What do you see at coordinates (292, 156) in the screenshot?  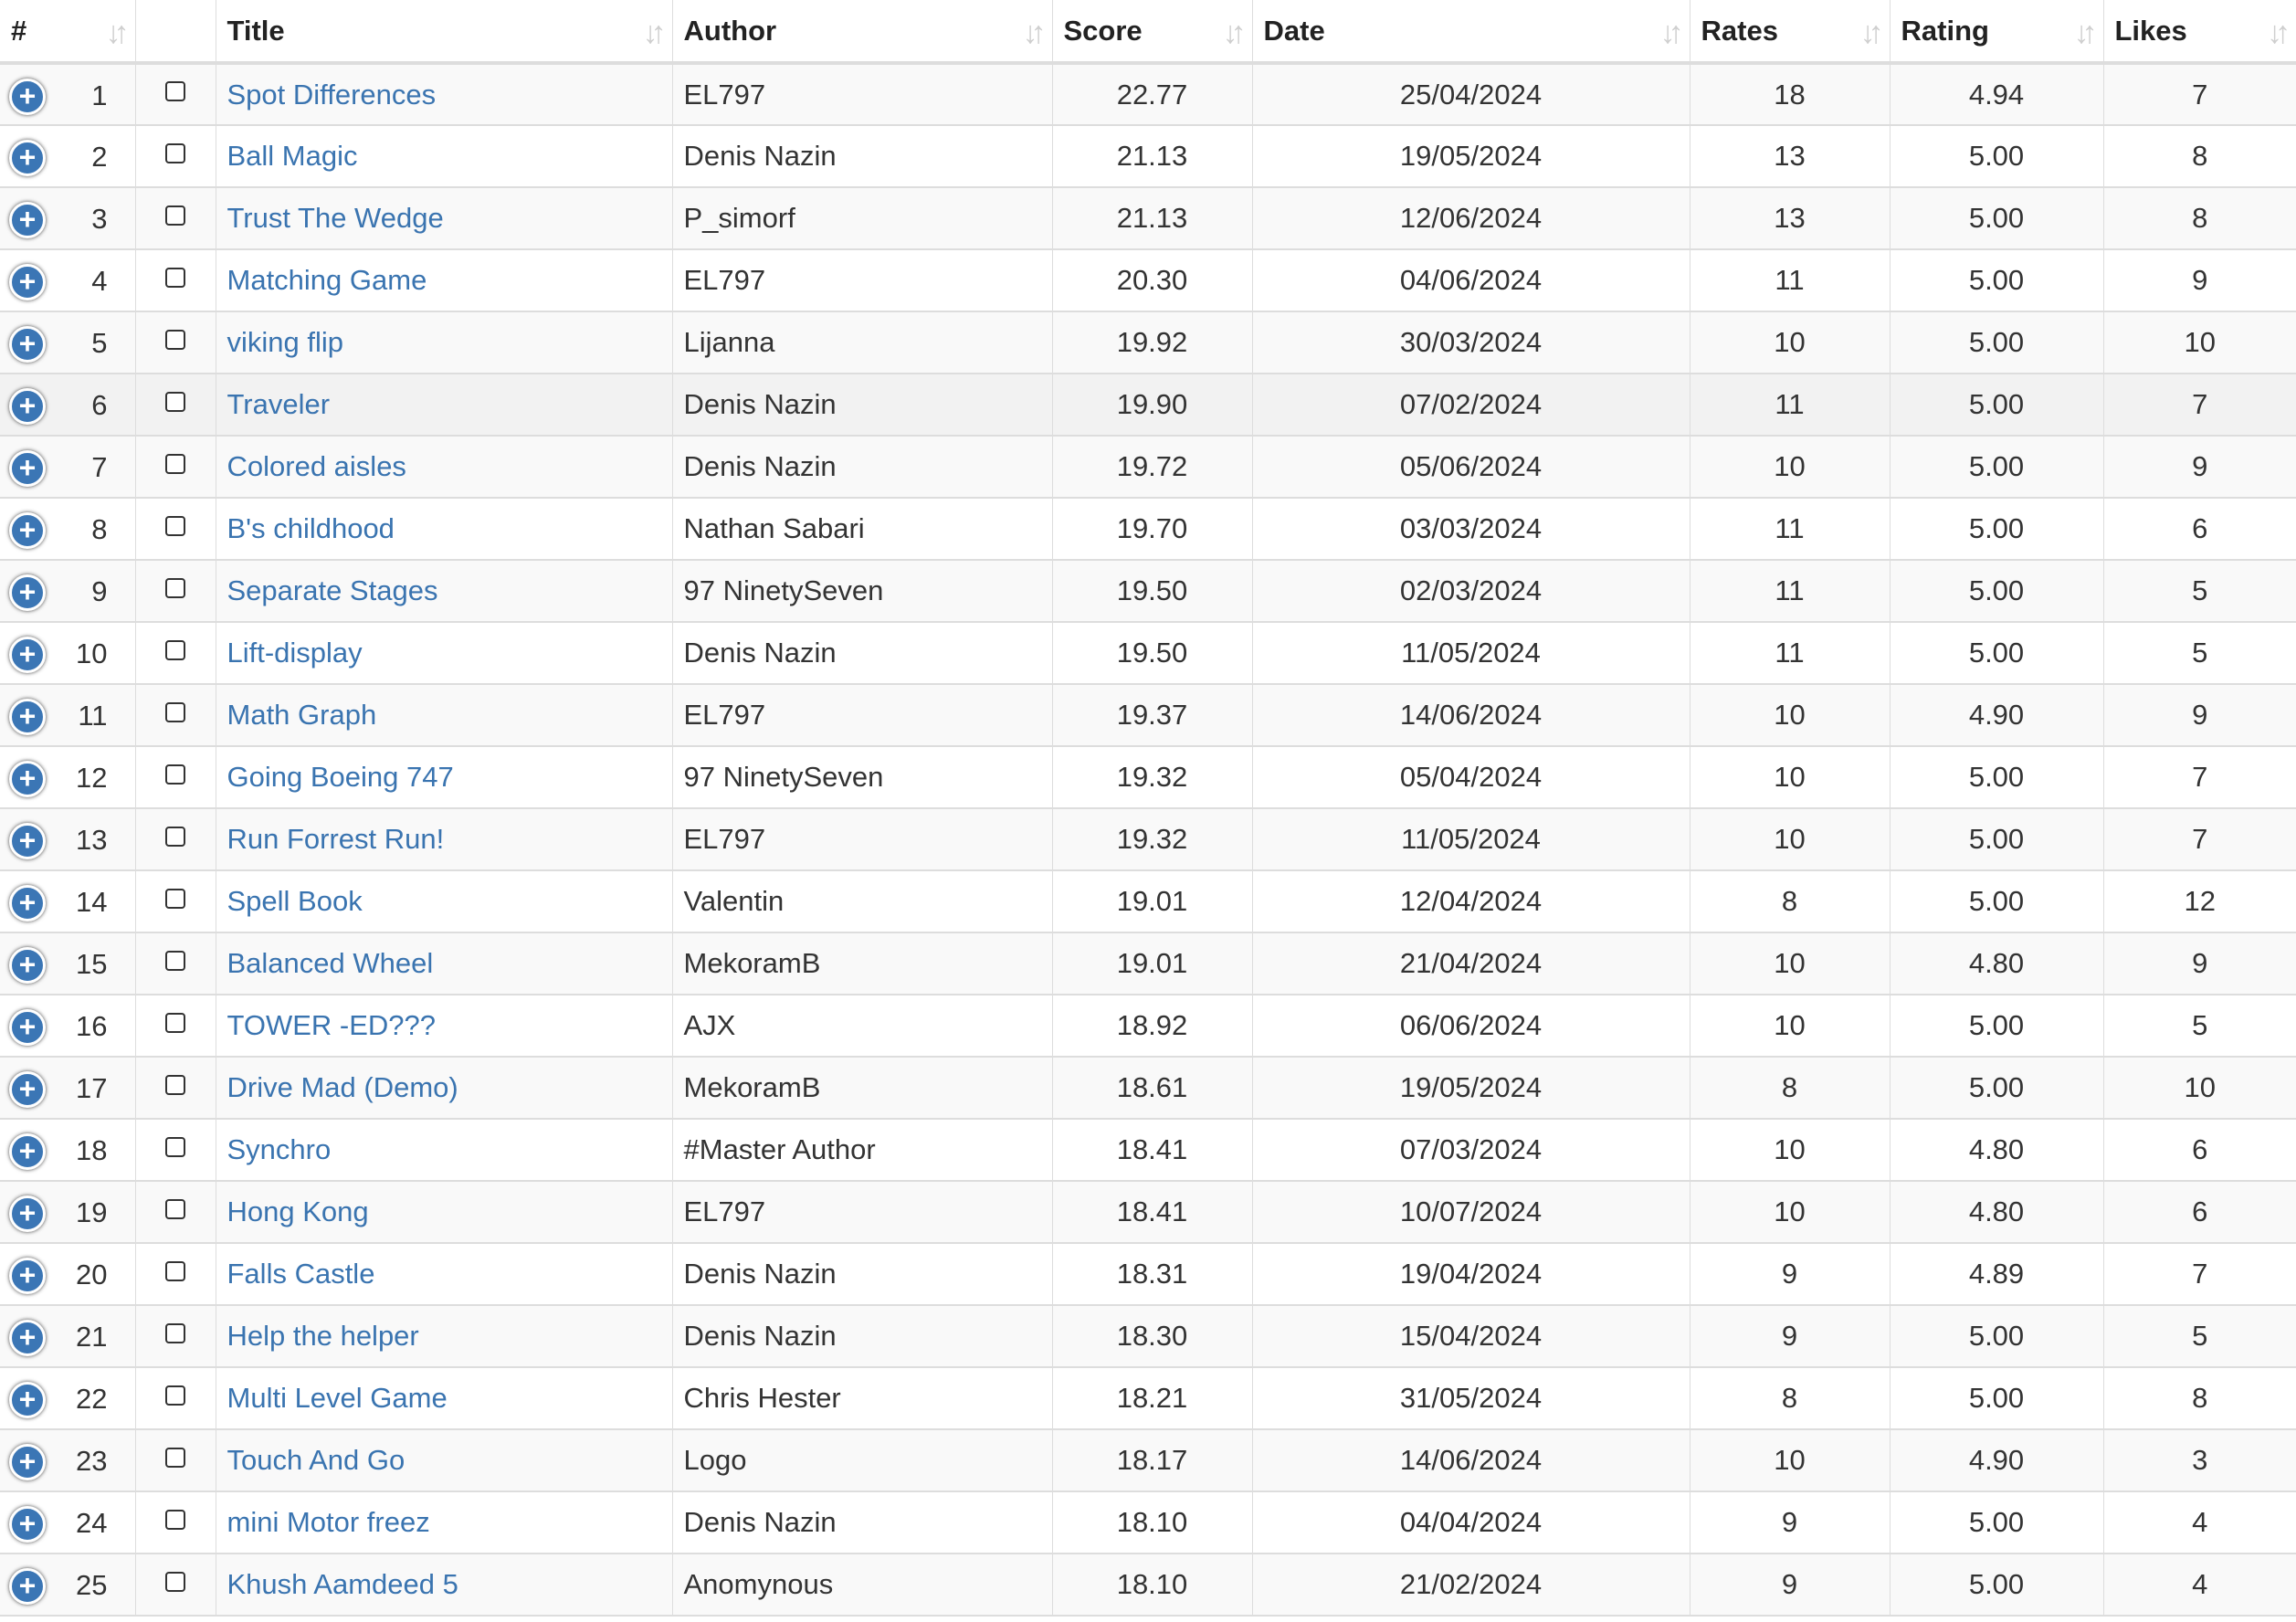 I see `title-link: Ball Magic` at bounding box center [292, 156].